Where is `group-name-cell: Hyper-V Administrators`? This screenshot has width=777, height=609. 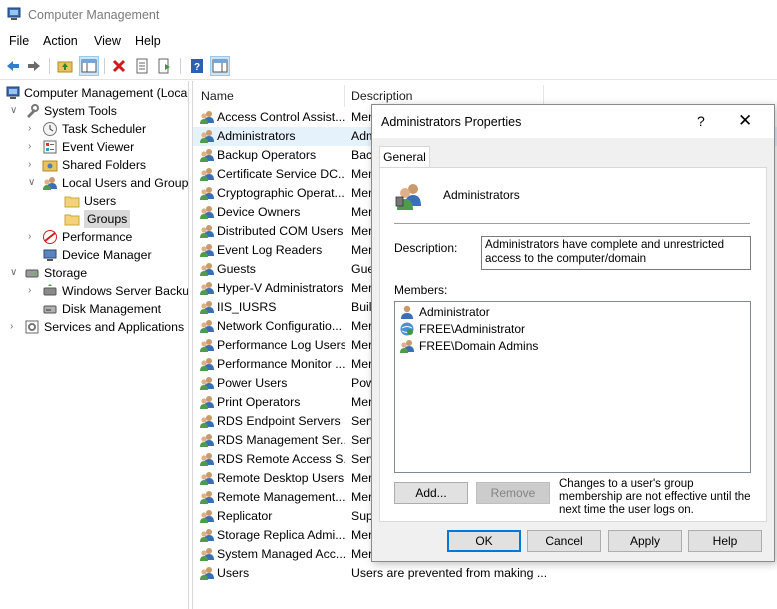
group-name-cell: Hyper-V Administrators is located at coordinates (280, 288).